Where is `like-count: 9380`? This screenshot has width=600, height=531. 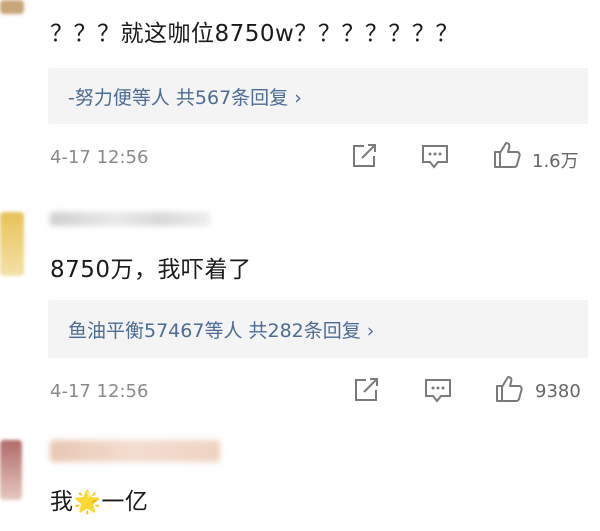 like-count: 9380 is located at coordinates (558, 391).